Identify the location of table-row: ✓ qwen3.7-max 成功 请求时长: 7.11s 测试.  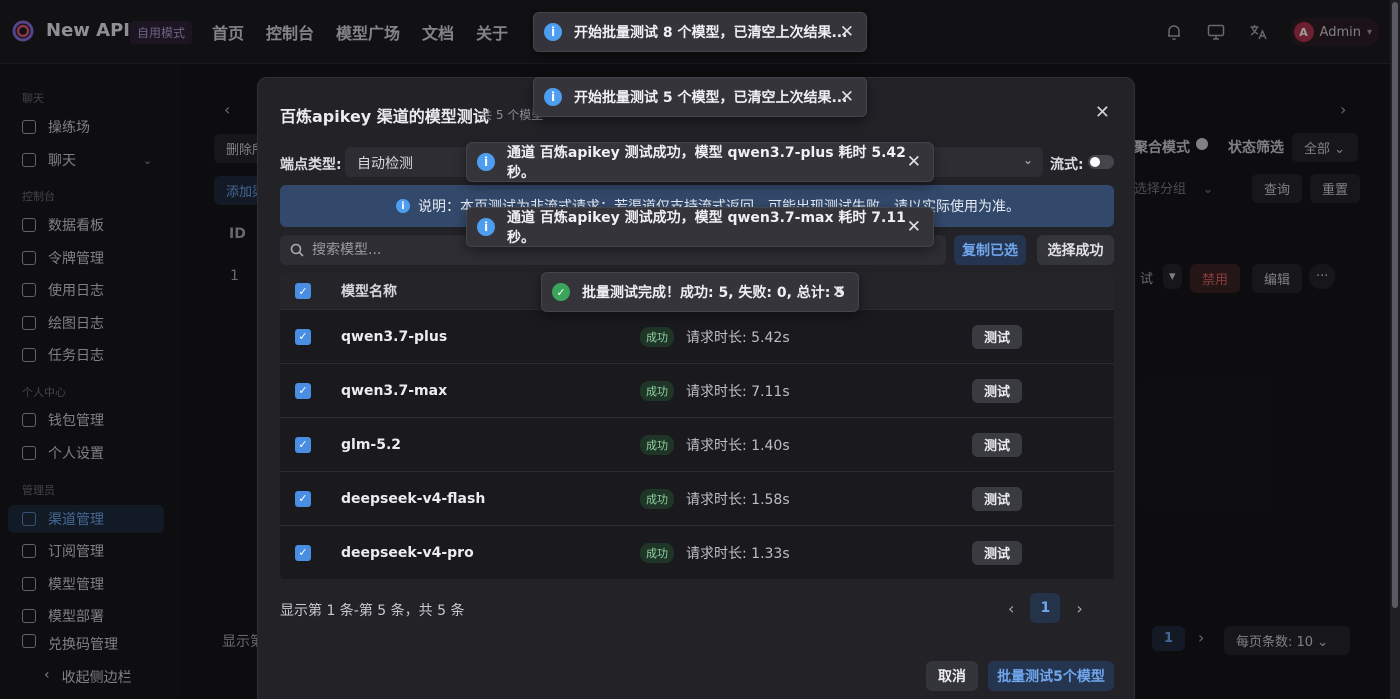
(697, 390).